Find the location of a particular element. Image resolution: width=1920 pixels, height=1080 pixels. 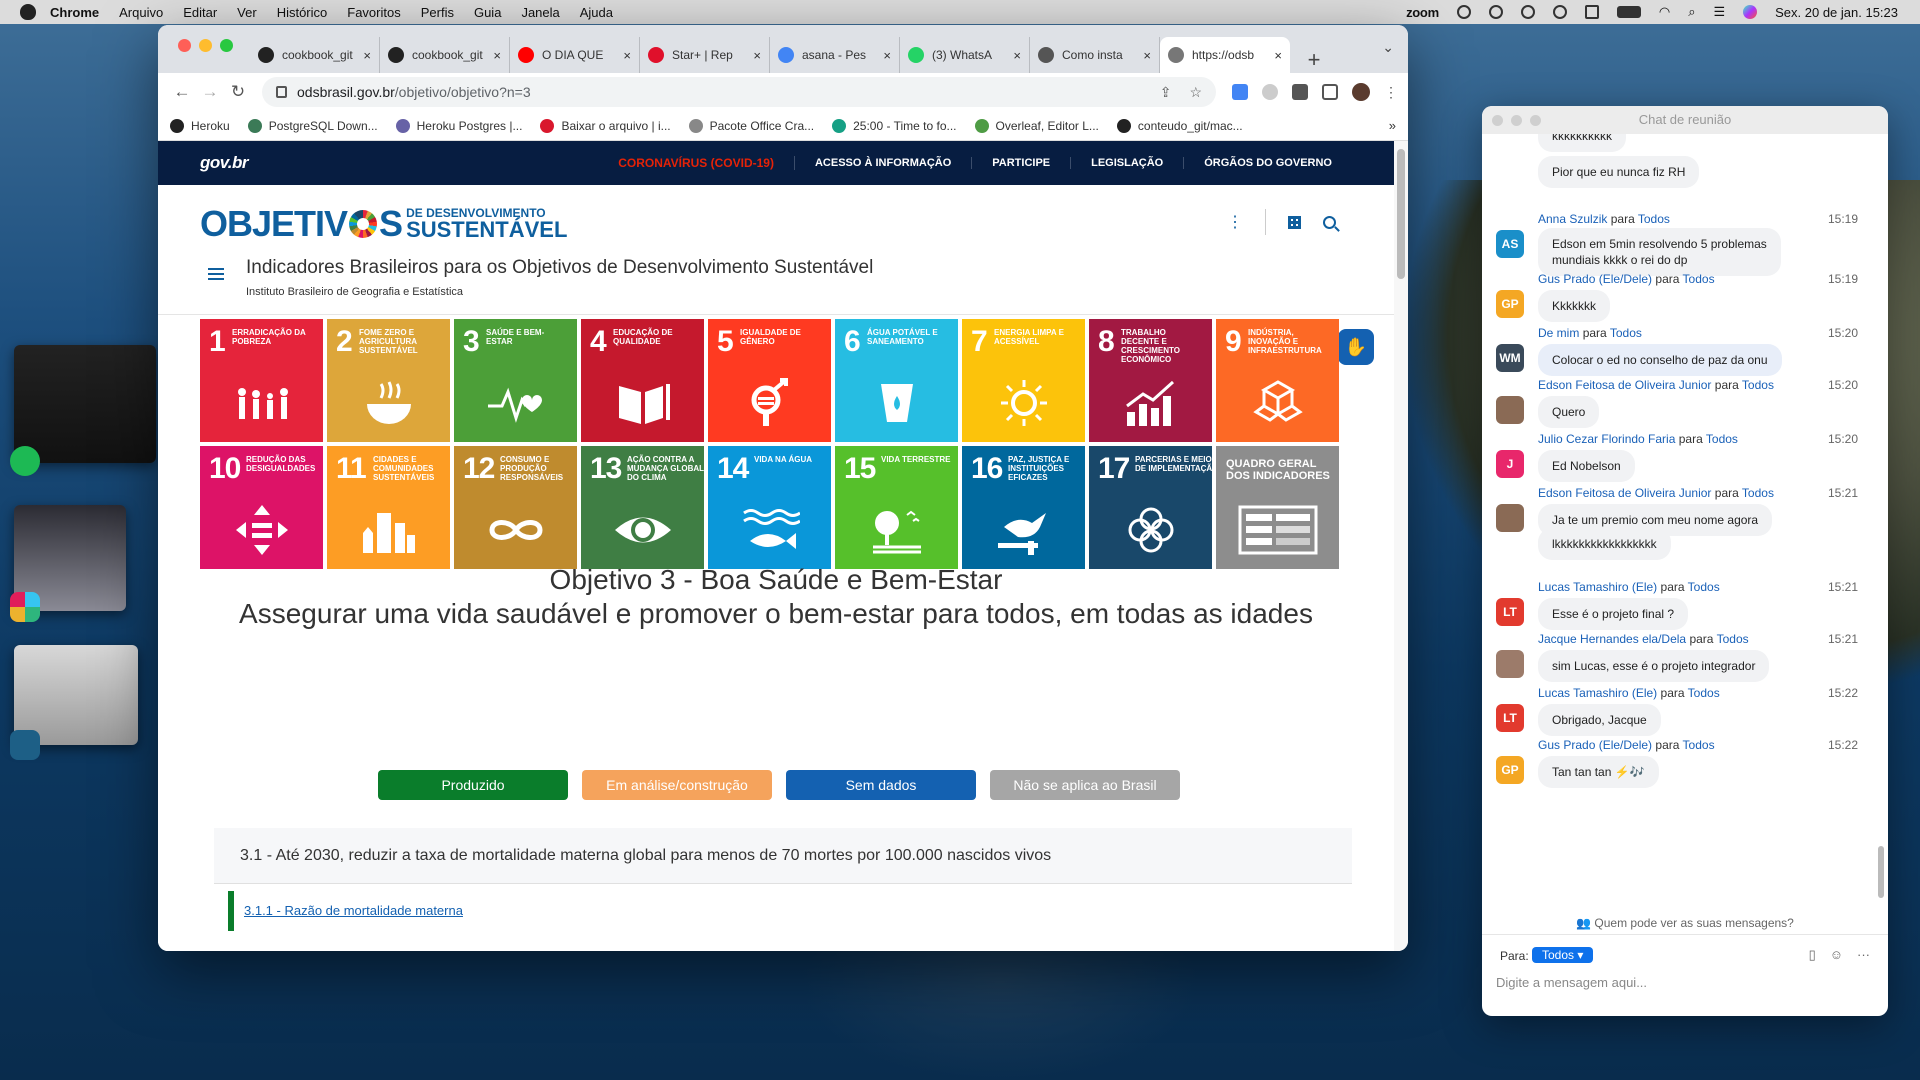

indicator-link: 3.1.1 - Razão de mortalidade materna is located at coordinates (345, 911).